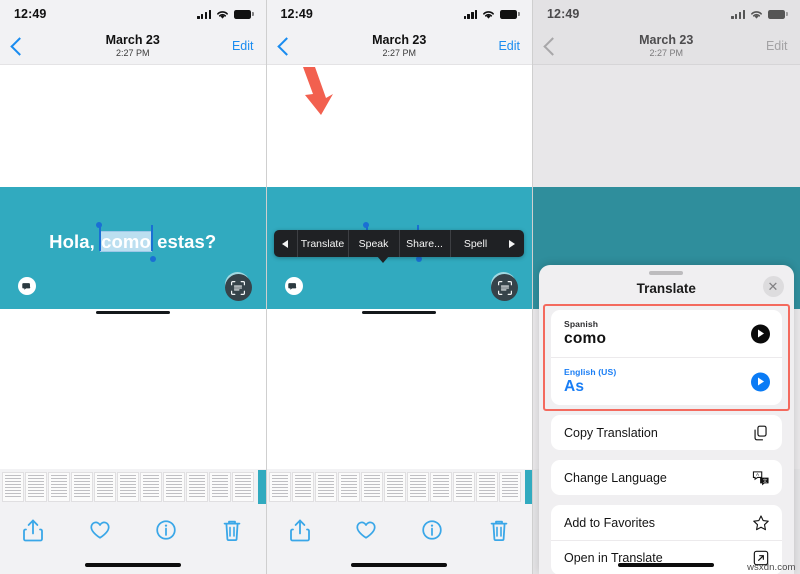 The image size is (800, 574). I want to click on home-indicator, so click(399, 564).